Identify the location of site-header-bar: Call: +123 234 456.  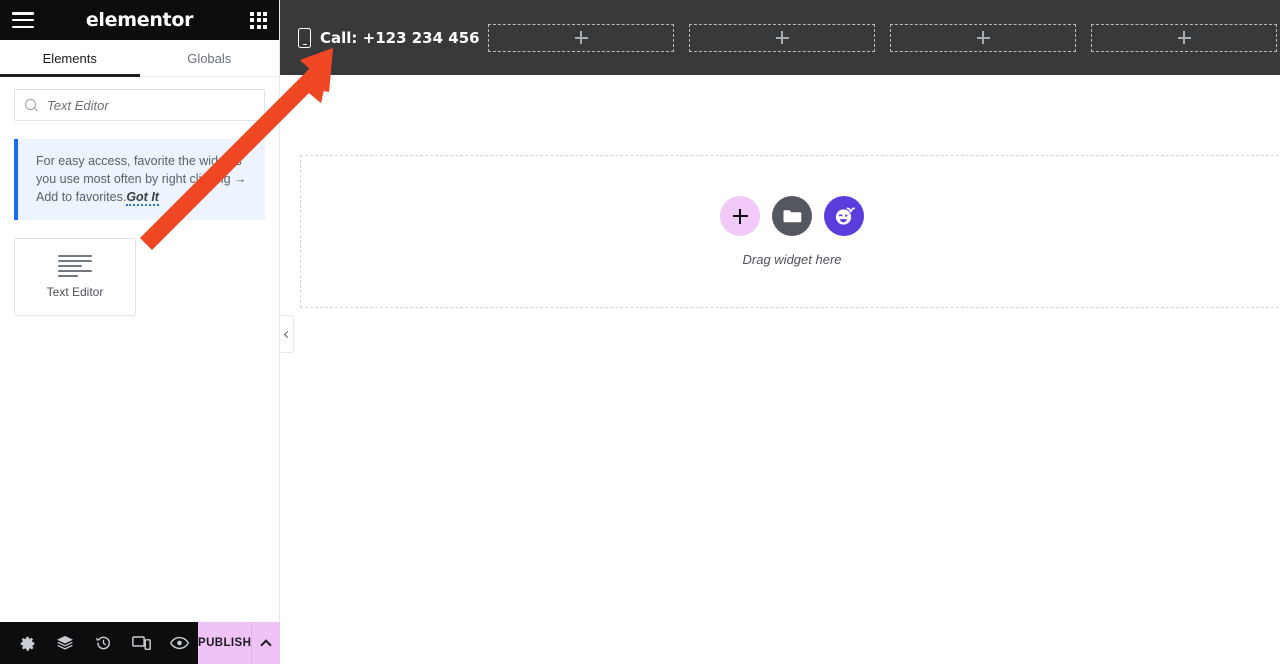
(780, 37).